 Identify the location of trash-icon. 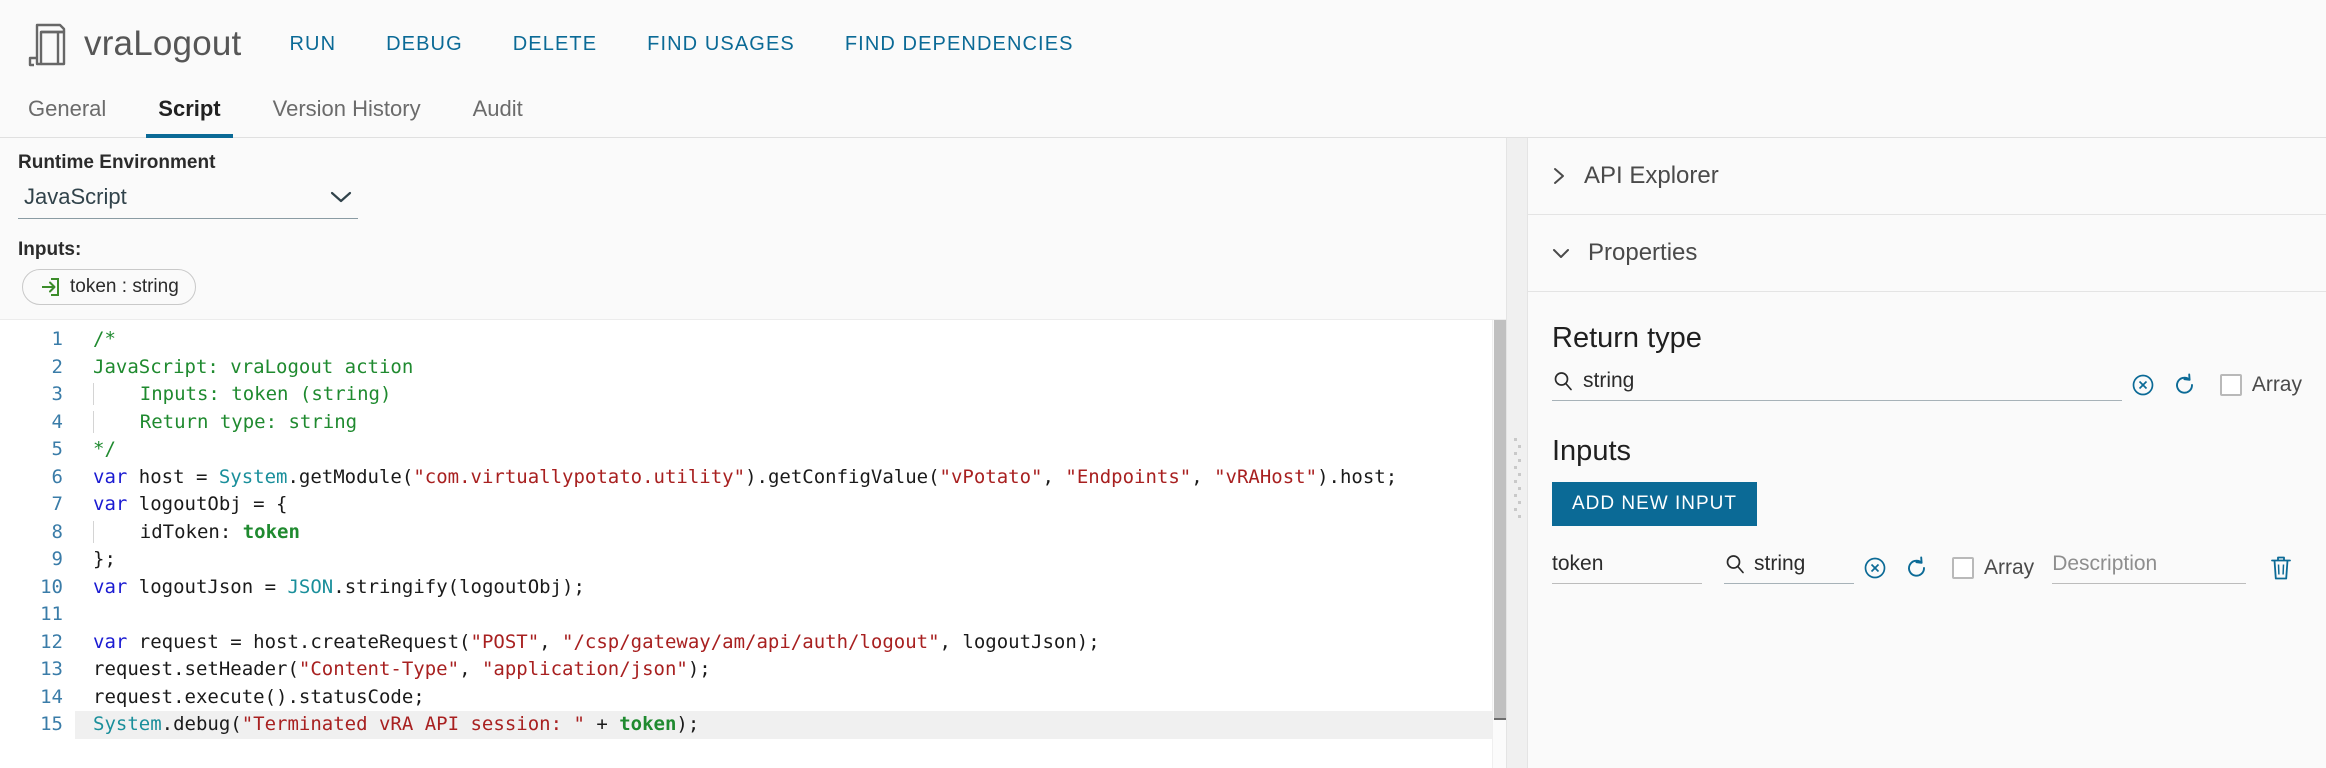
(2281, 568).